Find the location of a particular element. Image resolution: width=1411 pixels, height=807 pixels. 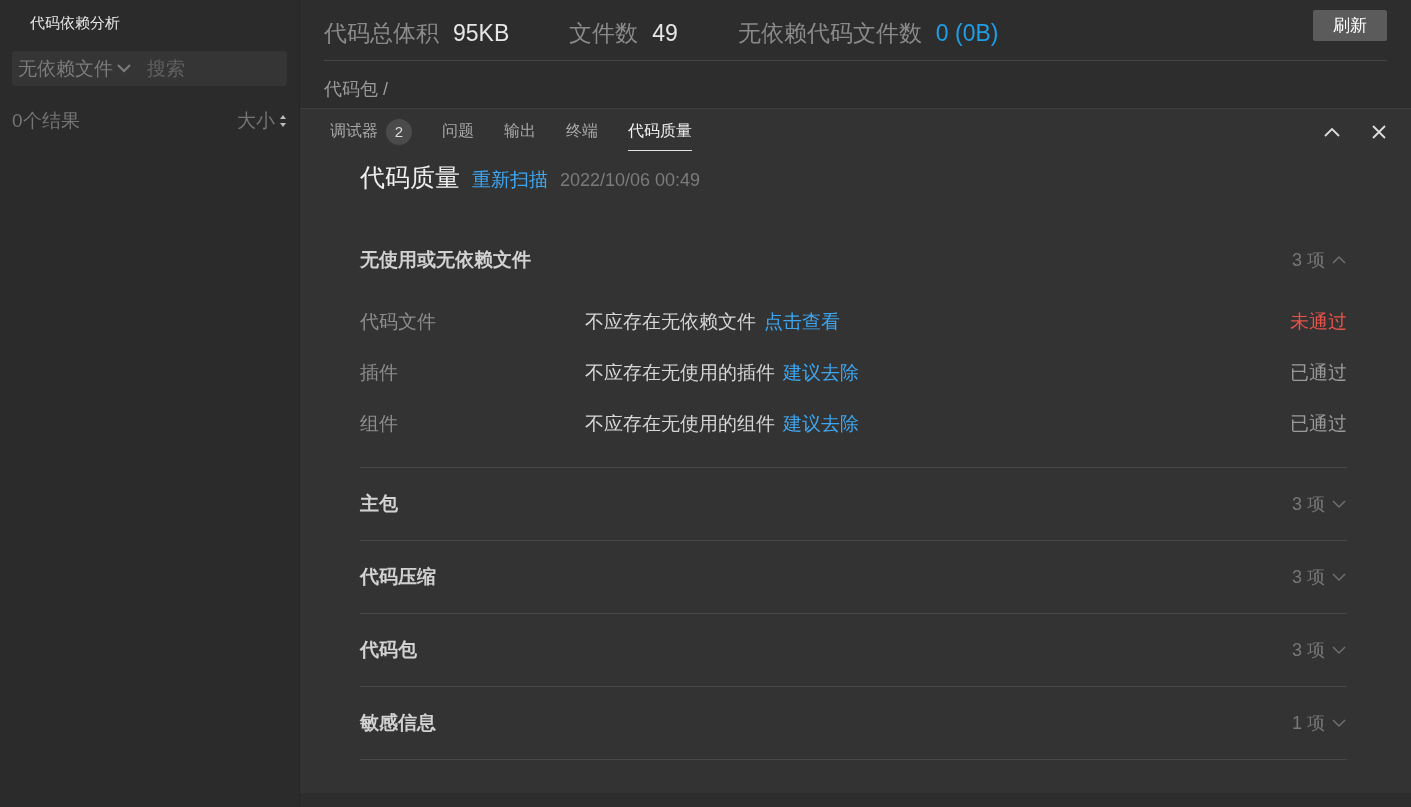

collapse-button is located at coordinates (1332, 132).